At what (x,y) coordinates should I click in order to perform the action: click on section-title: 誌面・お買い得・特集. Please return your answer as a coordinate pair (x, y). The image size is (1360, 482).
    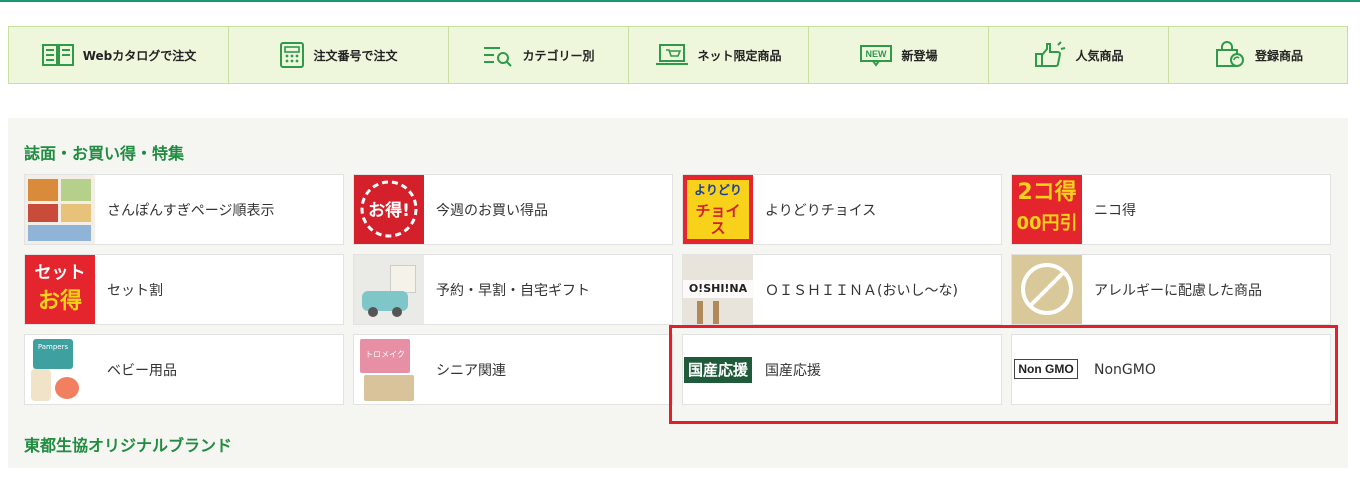
    Looking at the image, I should click on (104, 153).